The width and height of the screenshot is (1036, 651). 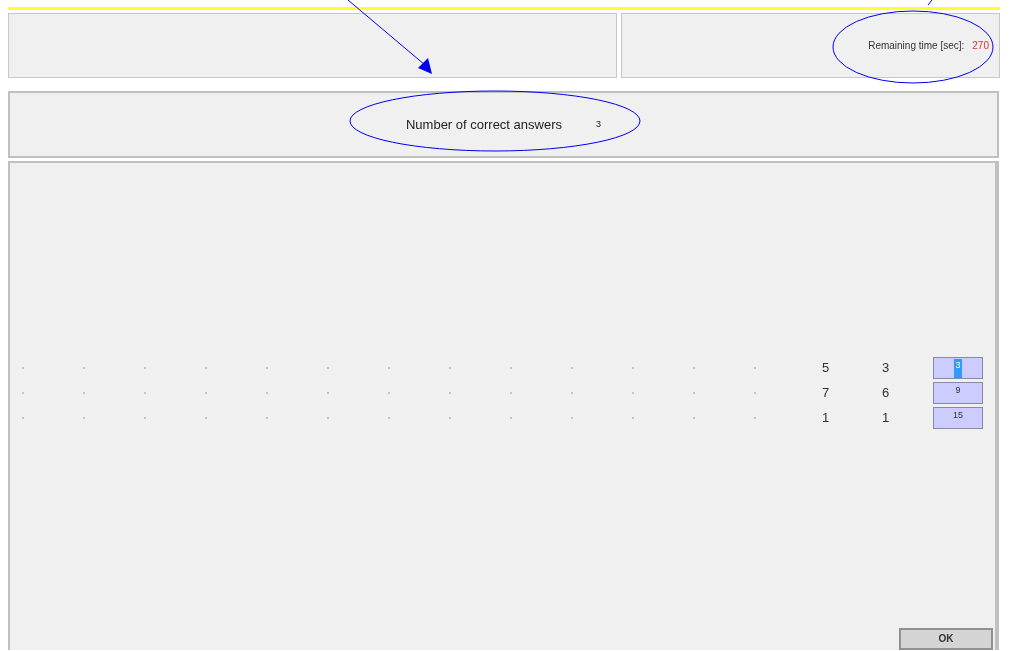 What do you see at coordinates (958, 418) in the screenshot?
I see `answer-field: 15` at bounding box center [958, 418].